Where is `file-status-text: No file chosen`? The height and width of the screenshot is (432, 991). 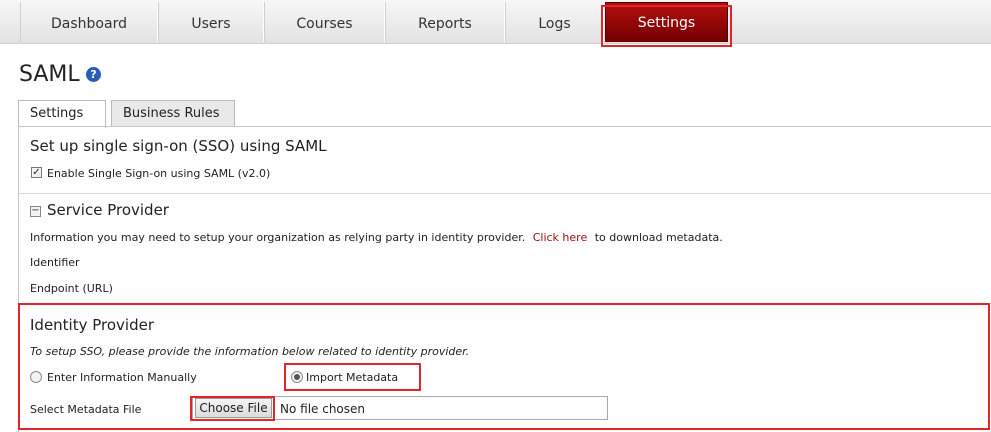
file-status-text: No file chosen is located at coordinates (323, 409).